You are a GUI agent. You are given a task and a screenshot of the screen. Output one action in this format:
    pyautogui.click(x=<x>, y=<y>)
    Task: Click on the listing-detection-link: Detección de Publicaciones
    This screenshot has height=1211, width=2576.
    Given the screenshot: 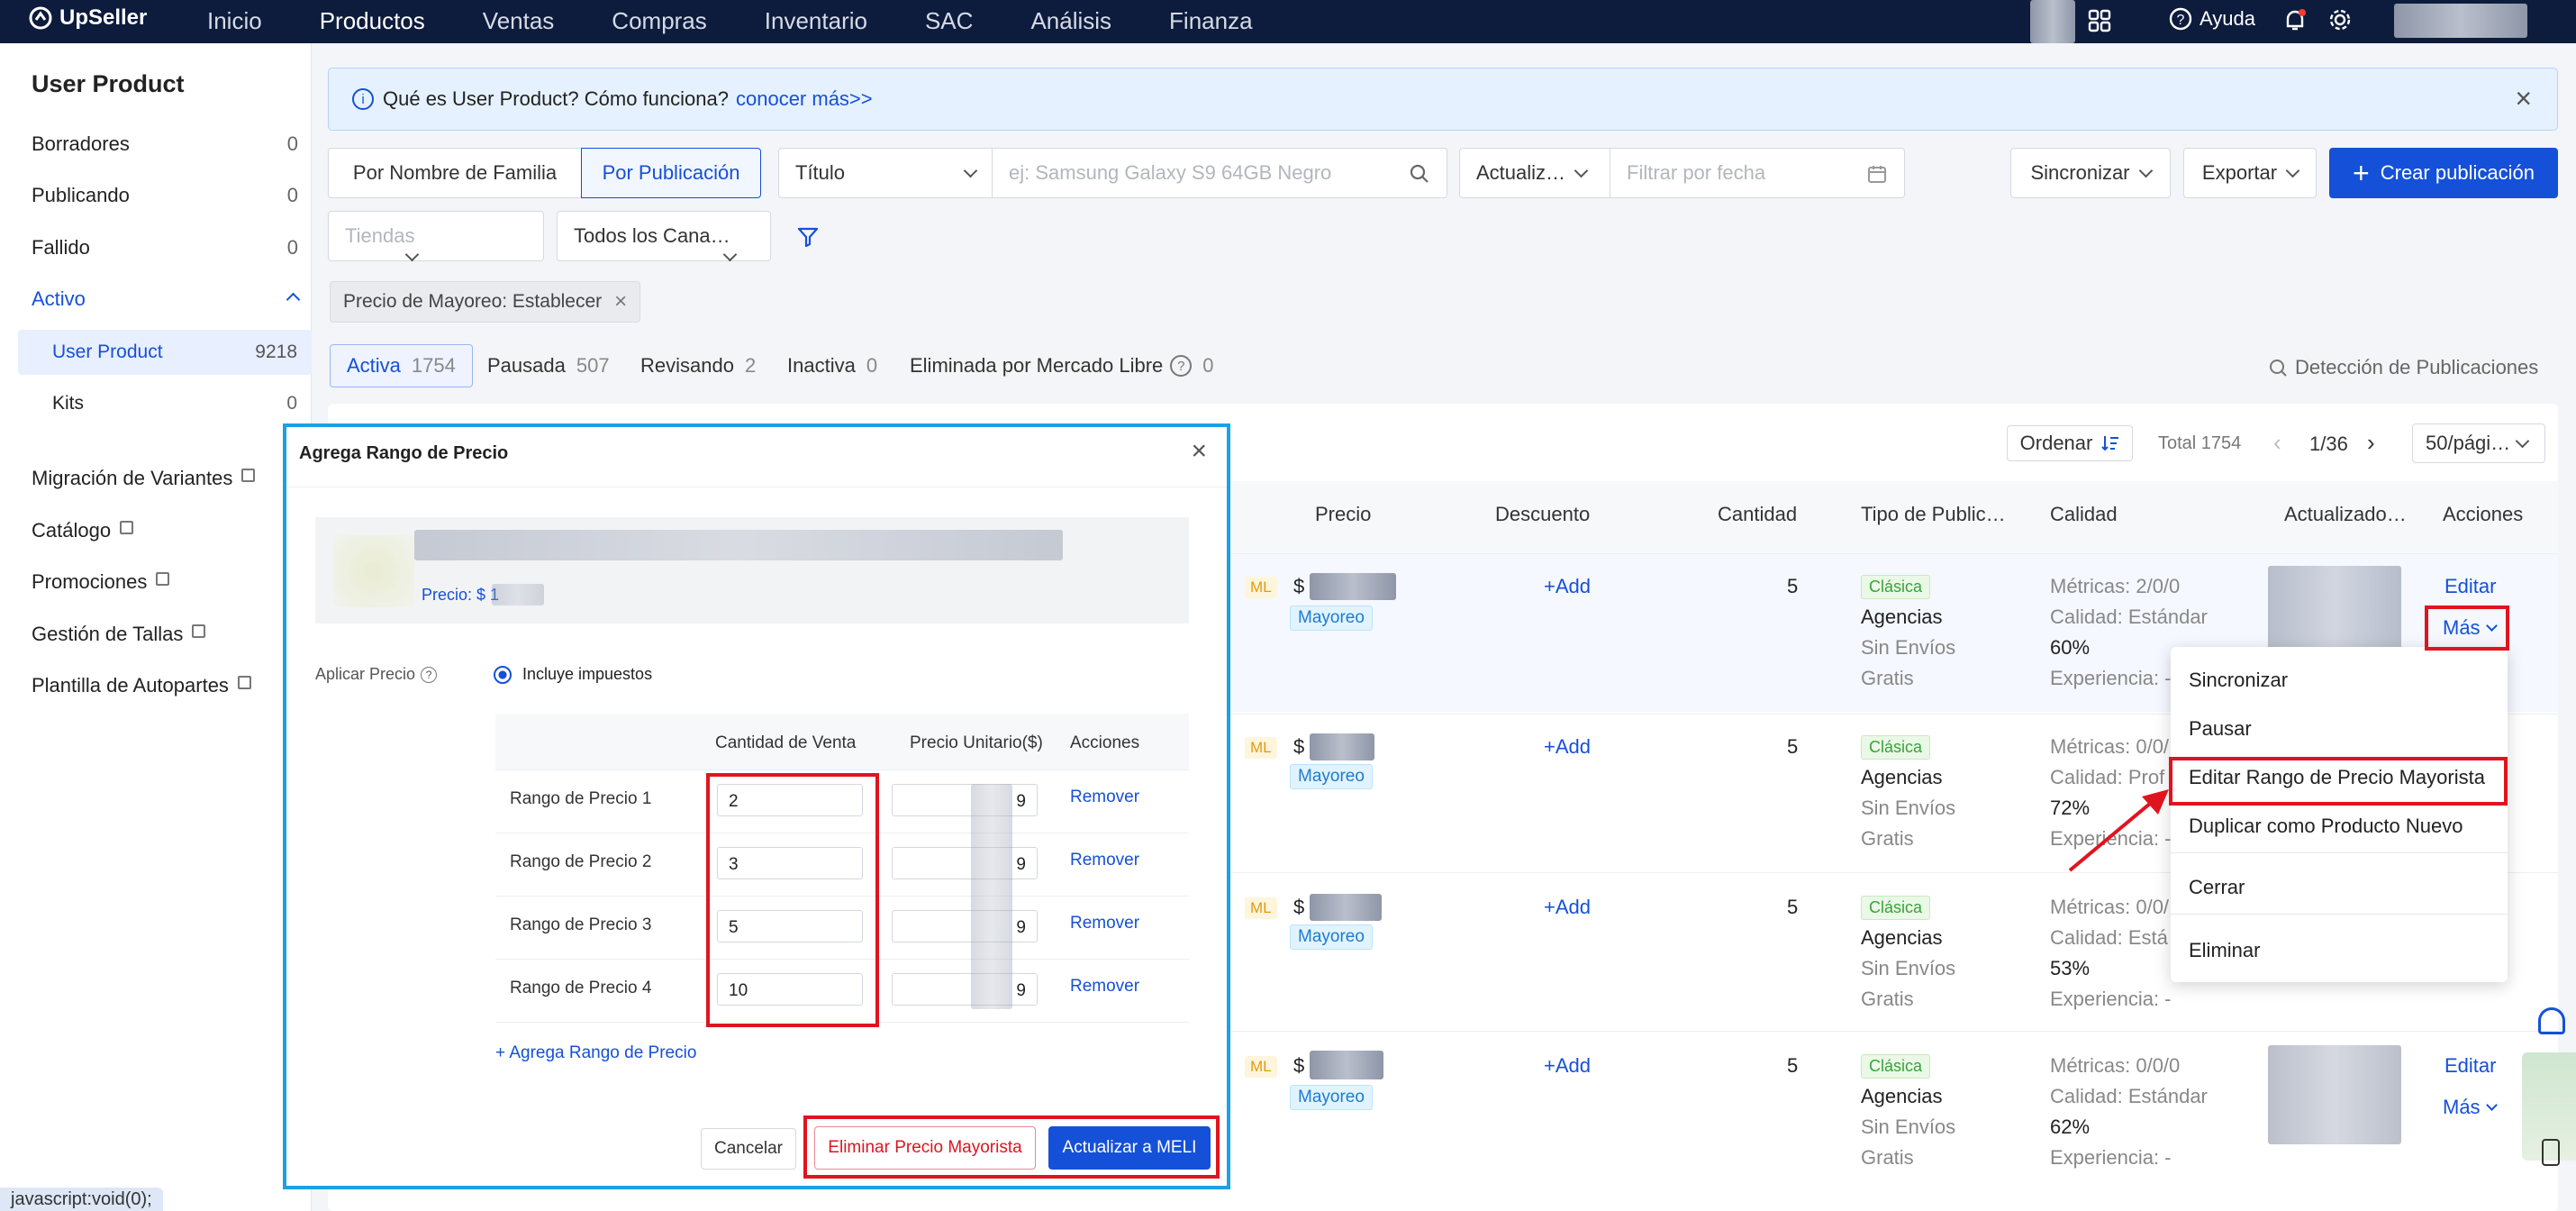 What is the action you would take?
    pyautogui.click(x=2403, y=367)
    